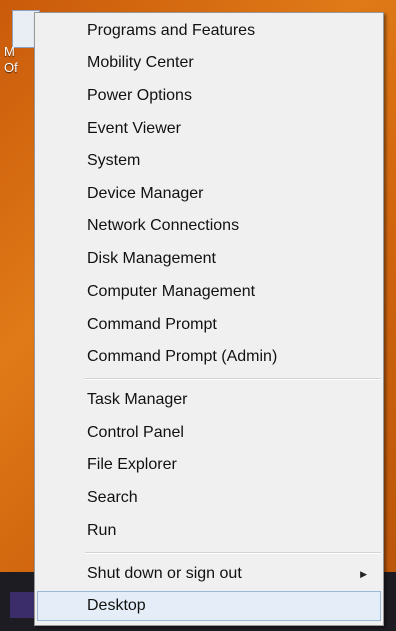 Image resolution: width=396 pixels, height=631 pixels. Describe the element at coordinates (209, 357) in the screenshot. I see `menu-item-command-prompt-admin: Command Prompt (Admin)` at that location.